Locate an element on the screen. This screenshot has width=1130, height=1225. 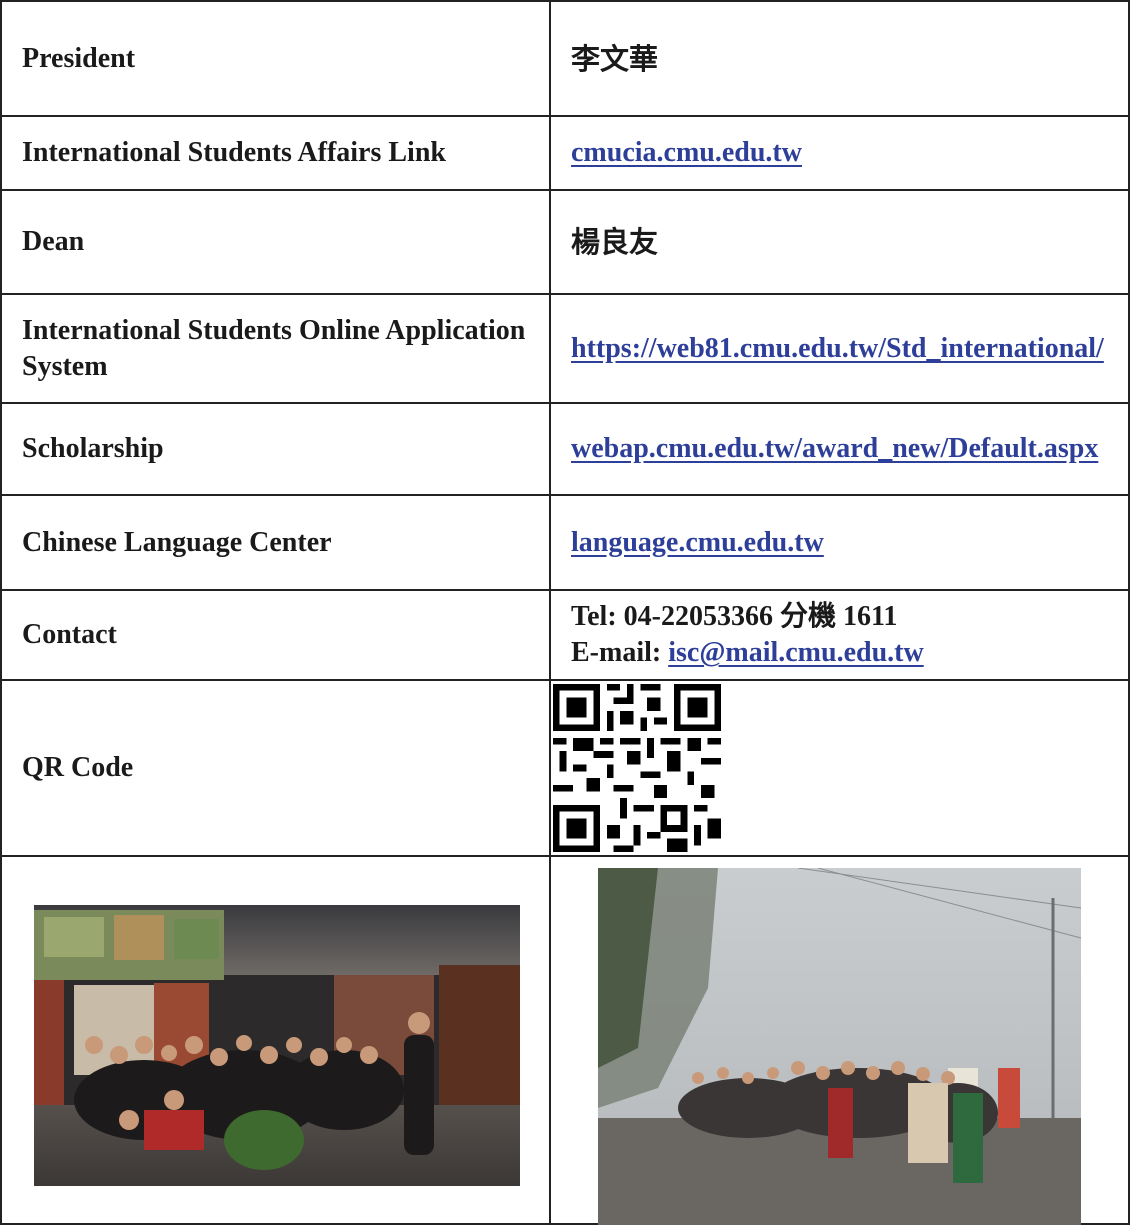
contact-email-line: E-mail: isc@mail.cmu.edu.tw is located at coordinates (849, 653).